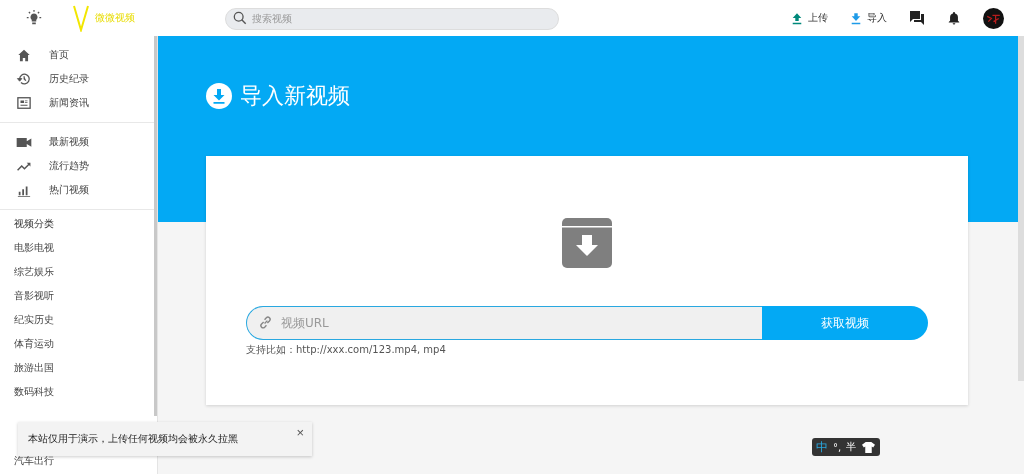 This screenshot has height=474, width=1024. I want to click on category-heading: 视频分类, so click(34, 224).